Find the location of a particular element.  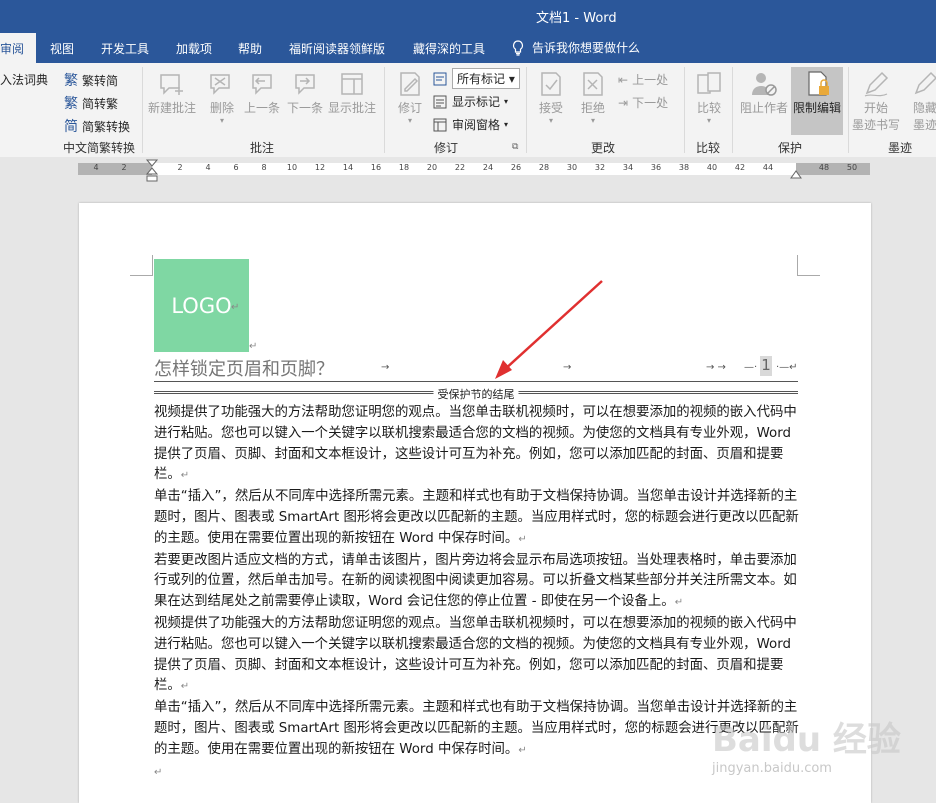

dialog-launcher-icon: ⧉ is located at coordinates (515, 147).